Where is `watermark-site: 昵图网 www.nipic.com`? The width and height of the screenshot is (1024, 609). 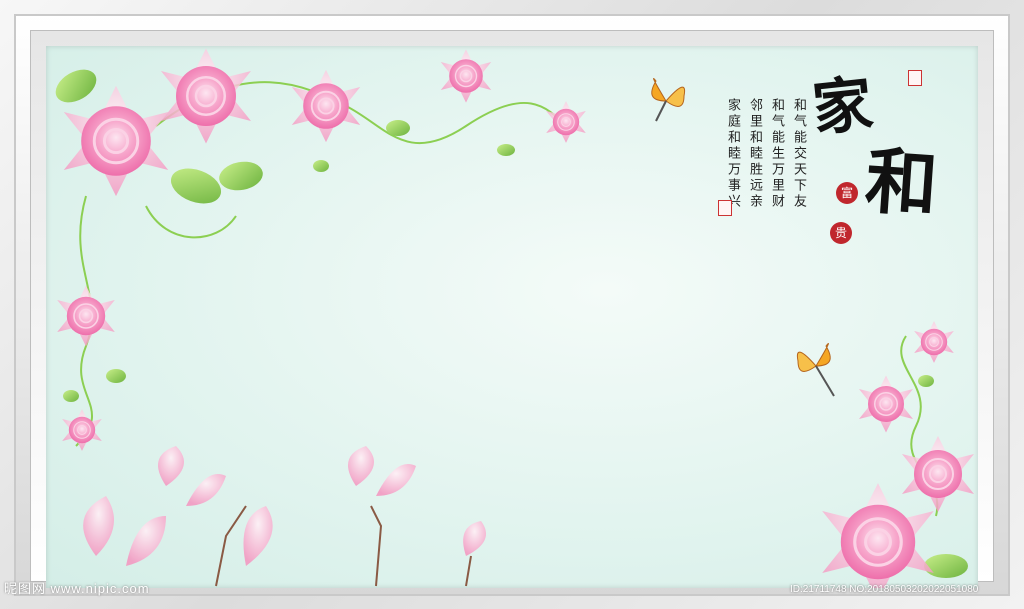
watermark-site: 昵图网 www.nipic.com is located at coordinates (77, 588).